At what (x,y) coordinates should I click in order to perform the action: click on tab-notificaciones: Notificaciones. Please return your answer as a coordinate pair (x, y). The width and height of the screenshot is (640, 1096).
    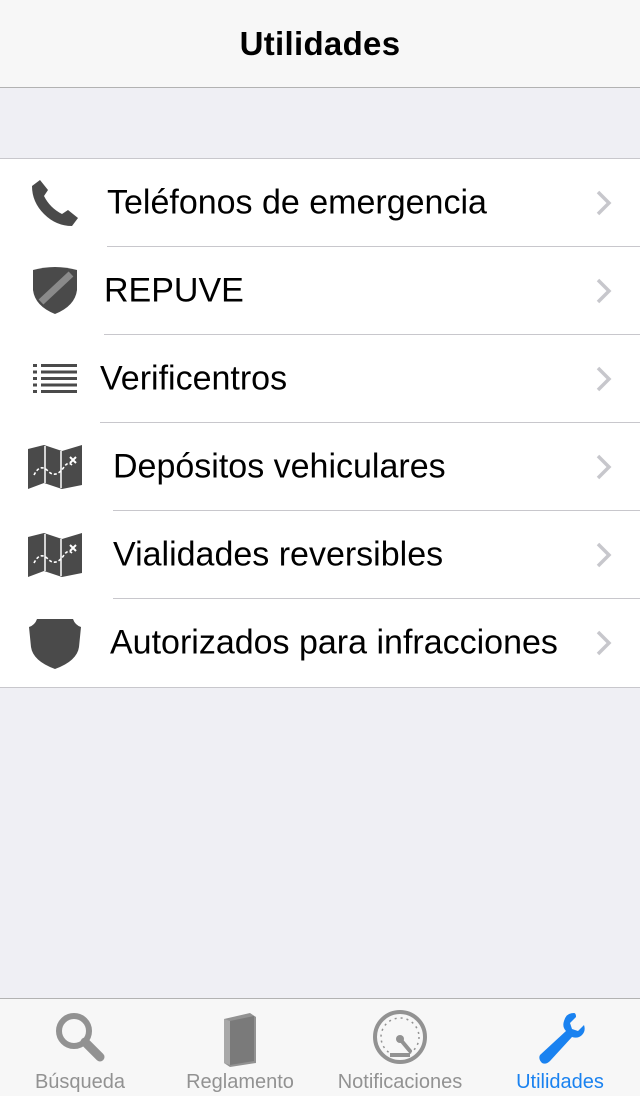
    Looking at the image, I should click on (400, 1047).